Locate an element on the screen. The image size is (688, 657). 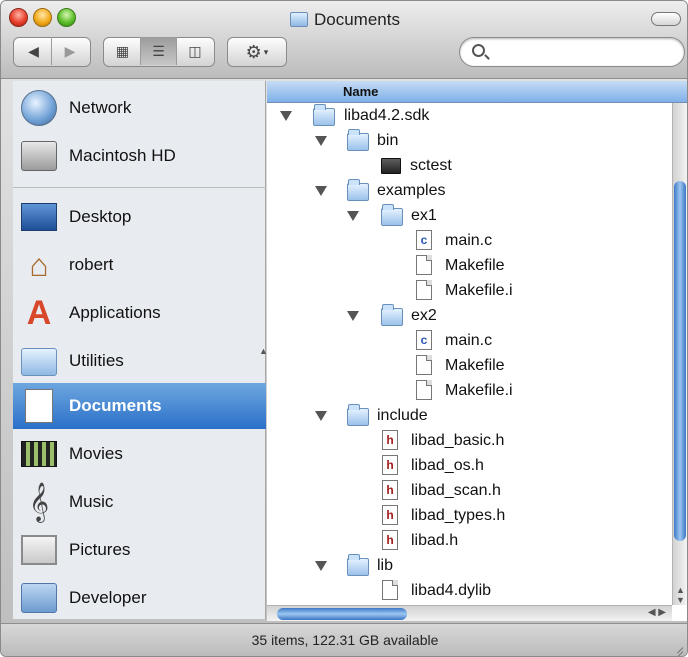
sidebar-item-label: Developer is located at coordinates (108, 597).